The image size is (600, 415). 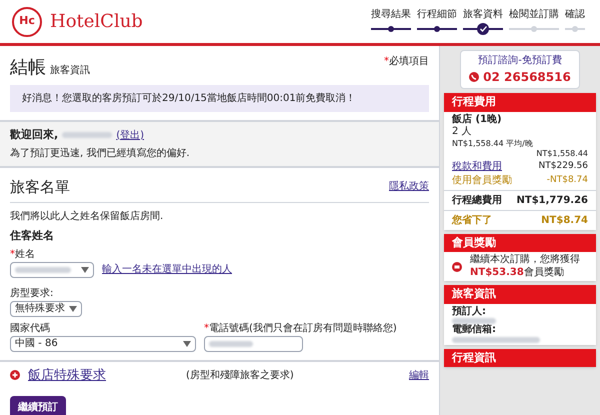 What do you see at coordinates (391, 15) in the screenshot?
I see `step-label: 搜尋結果` at bounding box center [391, 15].